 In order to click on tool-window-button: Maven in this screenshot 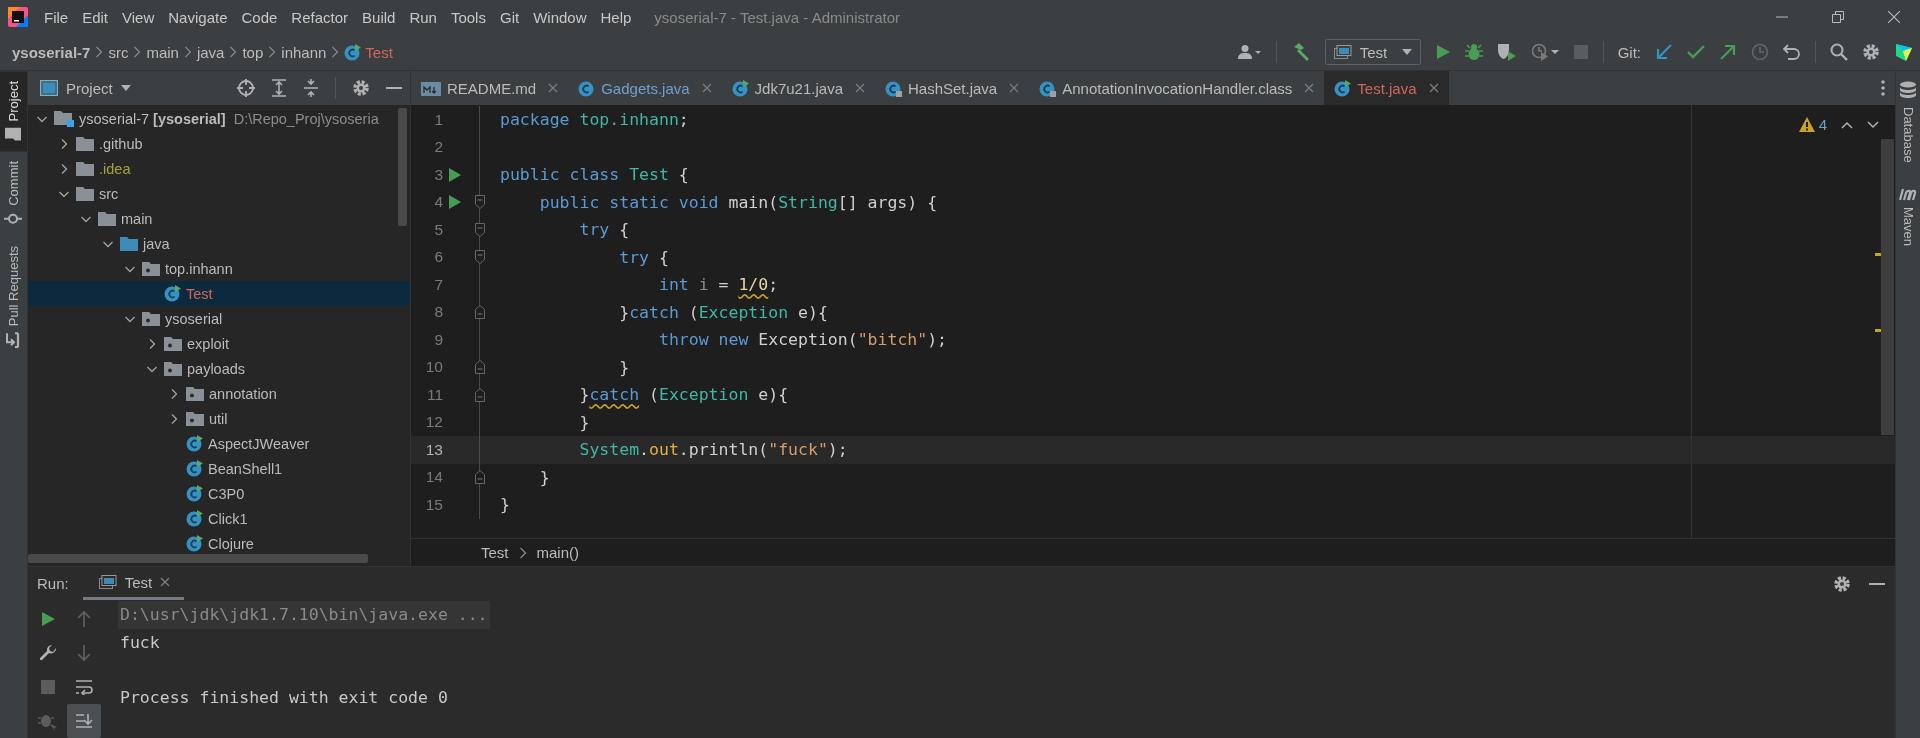, I will do `click(1908, 221)`.